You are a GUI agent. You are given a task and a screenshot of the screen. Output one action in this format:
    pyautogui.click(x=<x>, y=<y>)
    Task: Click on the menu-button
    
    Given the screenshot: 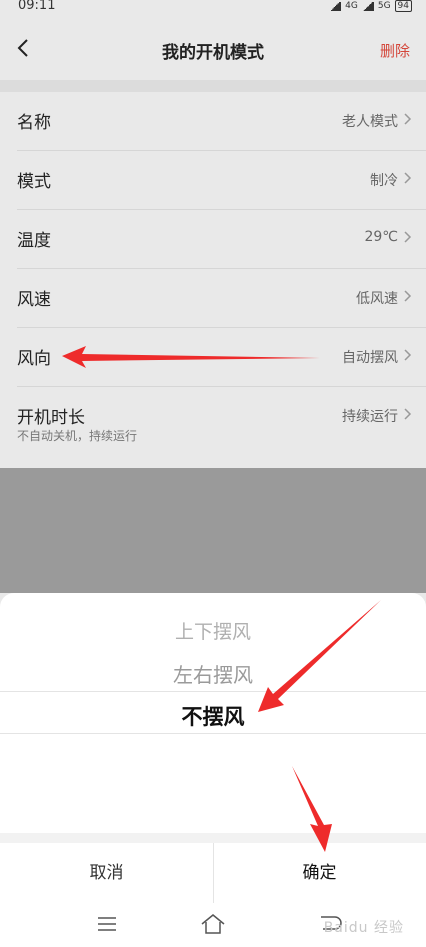 What is the action you would take?
    pyautogui.click(x=107, y=924)
    